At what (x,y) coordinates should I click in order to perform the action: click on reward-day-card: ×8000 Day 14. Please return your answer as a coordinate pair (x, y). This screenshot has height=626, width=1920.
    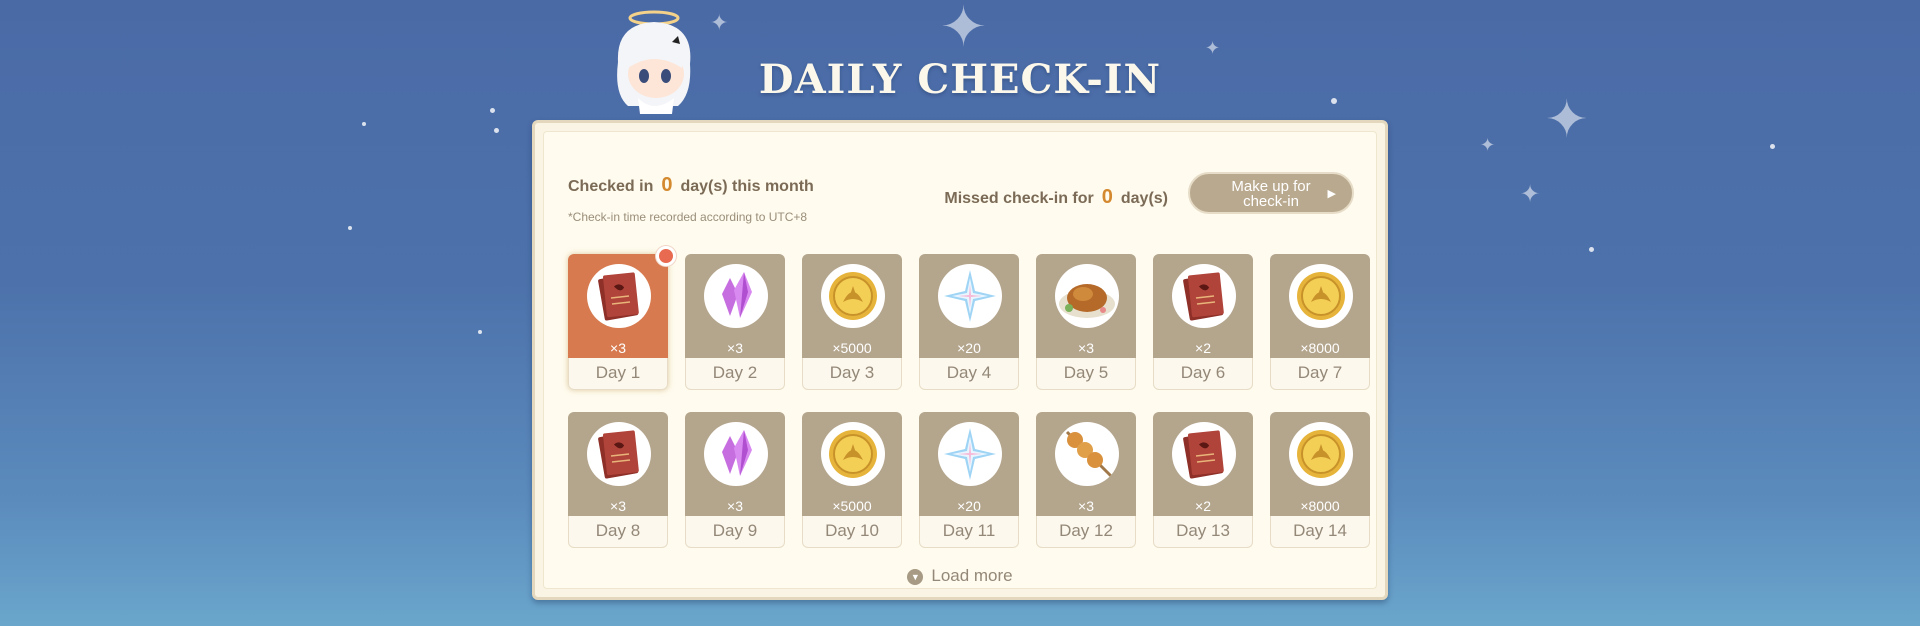
    Looking at the image, I should click on (1320, 480).